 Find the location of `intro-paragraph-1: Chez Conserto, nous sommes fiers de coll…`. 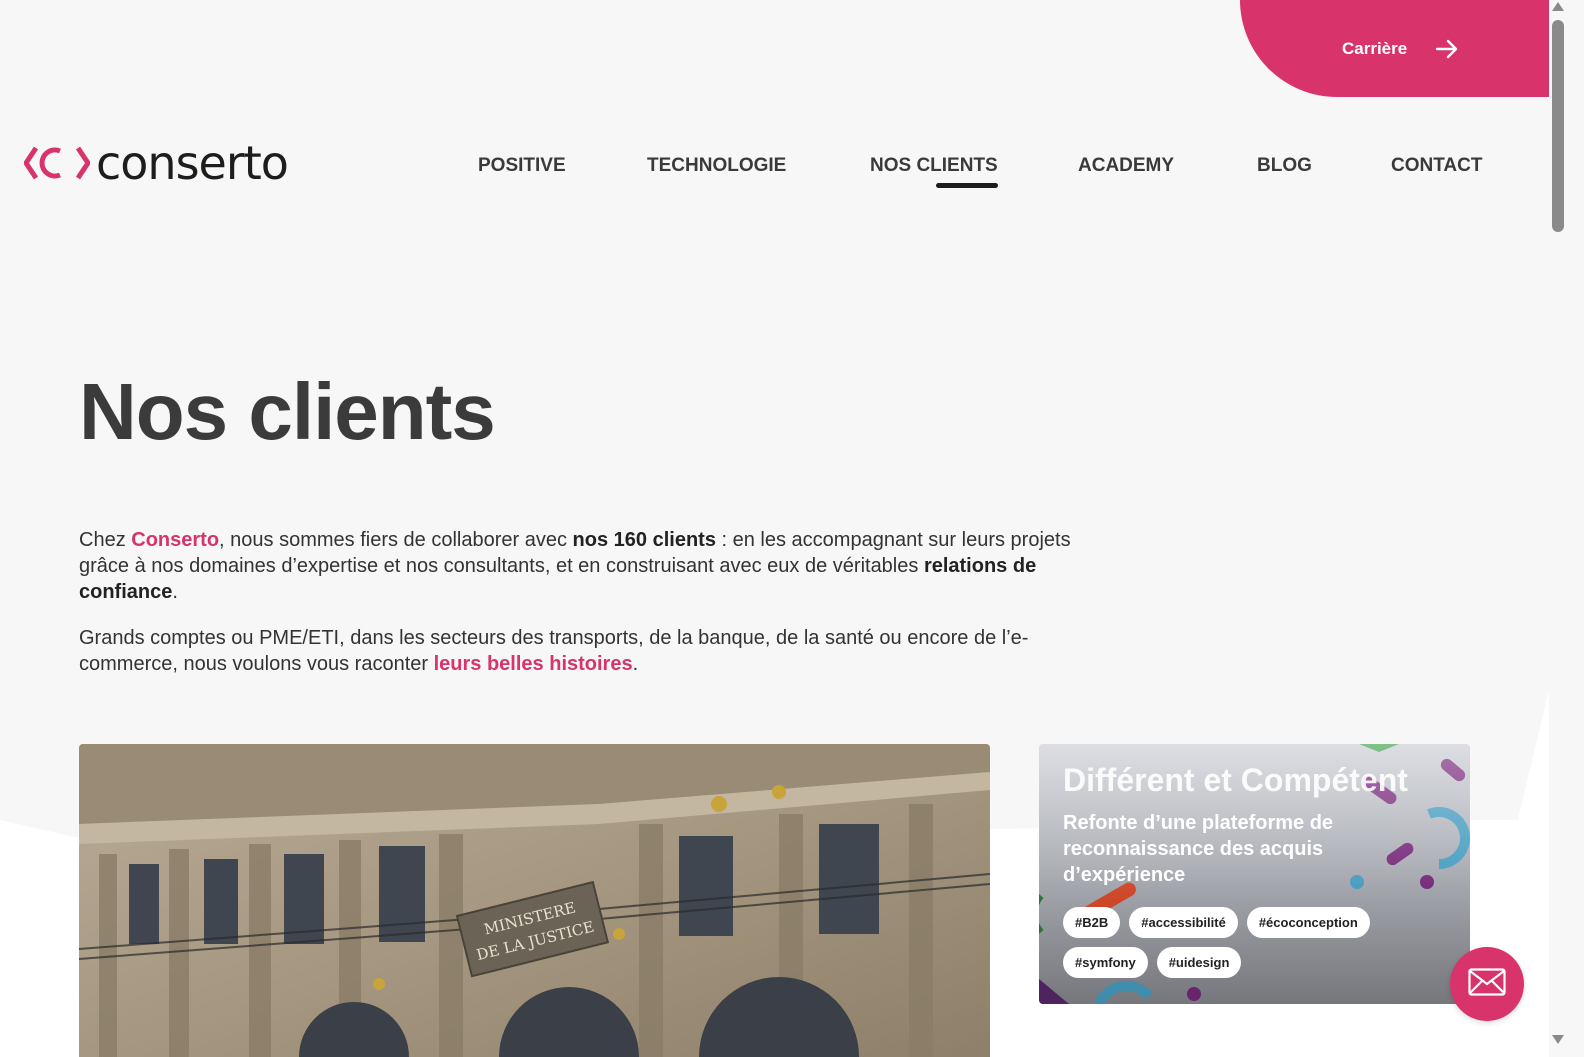

intro-paragraph-1: Chez Conserto, nous sommes fiers de coll… is located at coordinates (601, 566).